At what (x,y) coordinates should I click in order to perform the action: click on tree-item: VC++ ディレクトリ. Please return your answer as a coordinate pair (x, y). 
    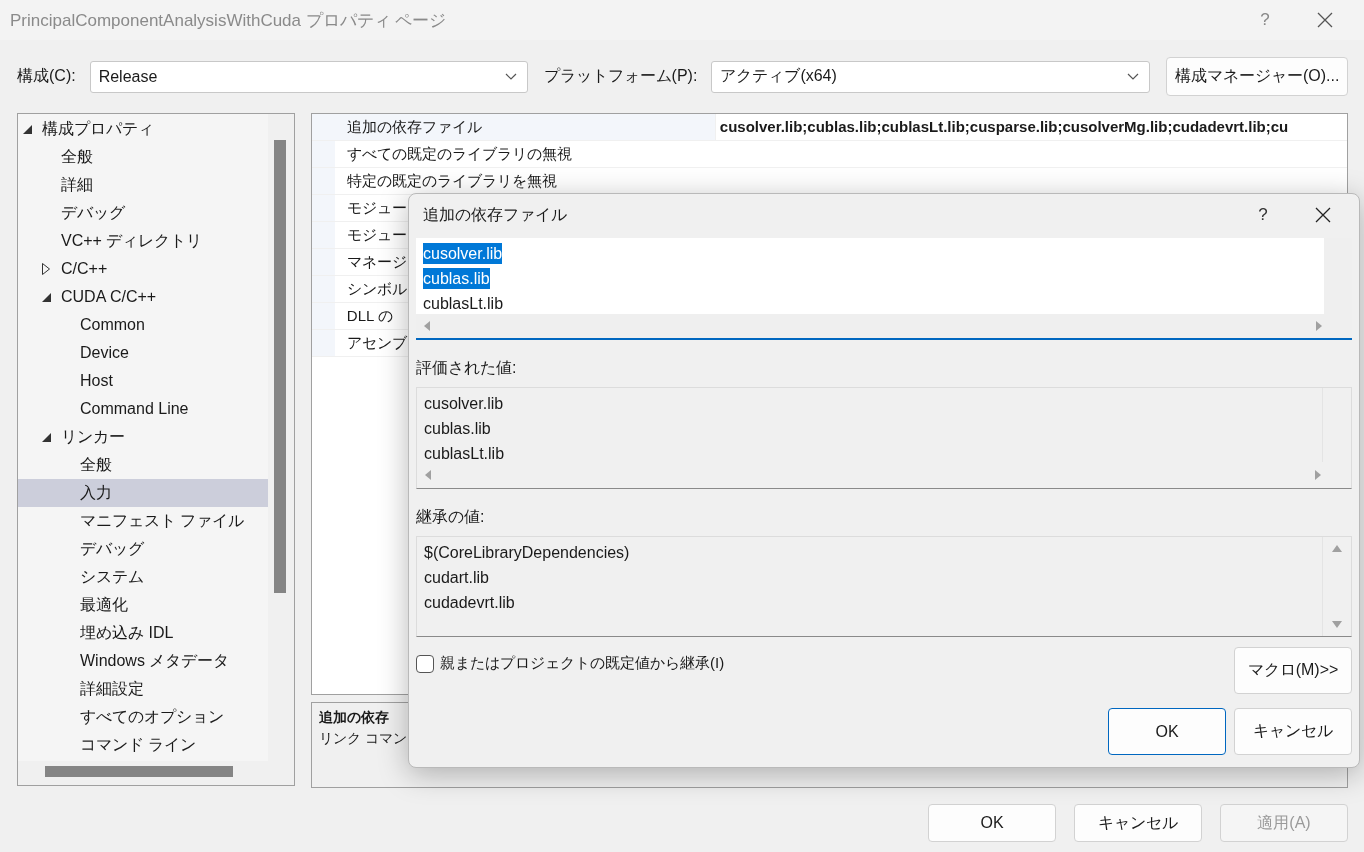
    Looking at the image, I should click on (143, 241).